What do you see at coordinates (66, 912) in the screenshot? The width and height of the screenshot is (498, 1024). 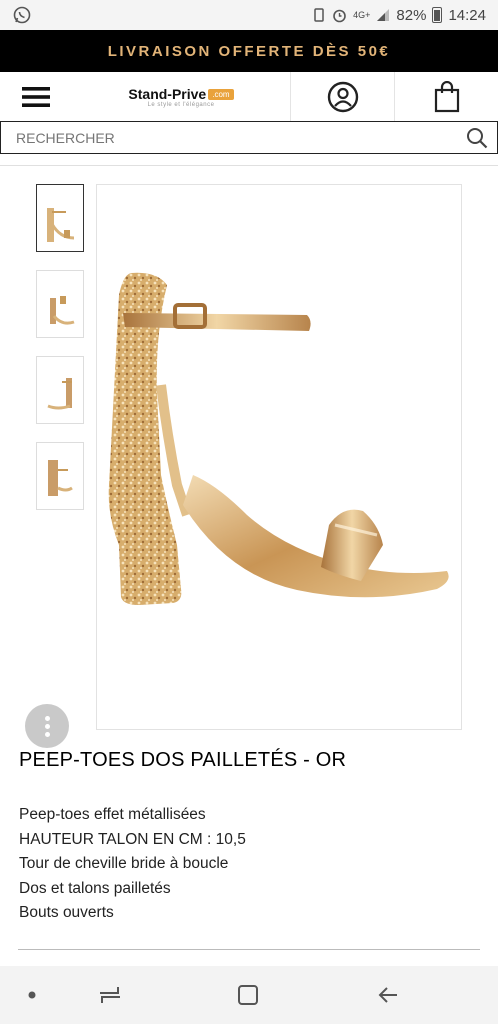 I see `description-line: Bouts ouverts` at bounding box center [66, 912].